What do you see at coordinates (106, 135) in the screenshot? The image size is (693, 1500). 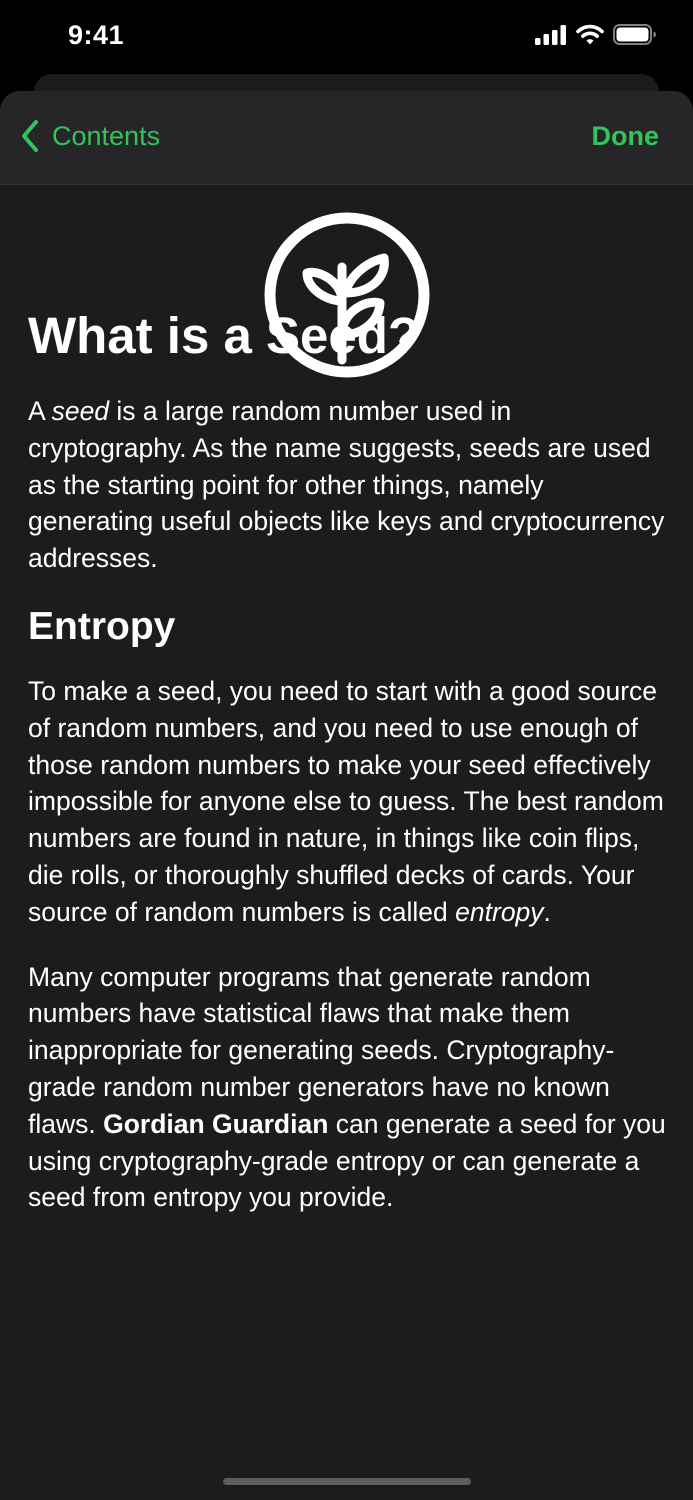 I see `back-button-label: Contents` at bounding box center [106, 135].